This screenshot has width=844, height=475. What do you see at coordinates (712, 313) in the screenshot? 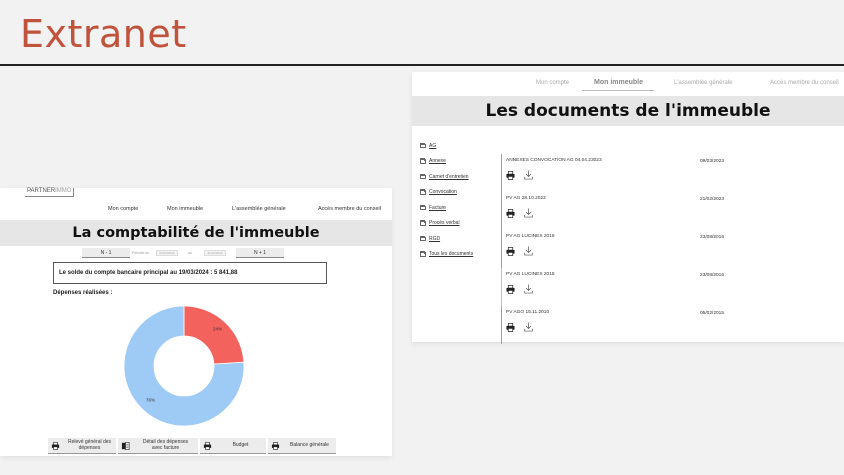
I see `document-date: 05/02/2015` at bounding box center [712, 313].